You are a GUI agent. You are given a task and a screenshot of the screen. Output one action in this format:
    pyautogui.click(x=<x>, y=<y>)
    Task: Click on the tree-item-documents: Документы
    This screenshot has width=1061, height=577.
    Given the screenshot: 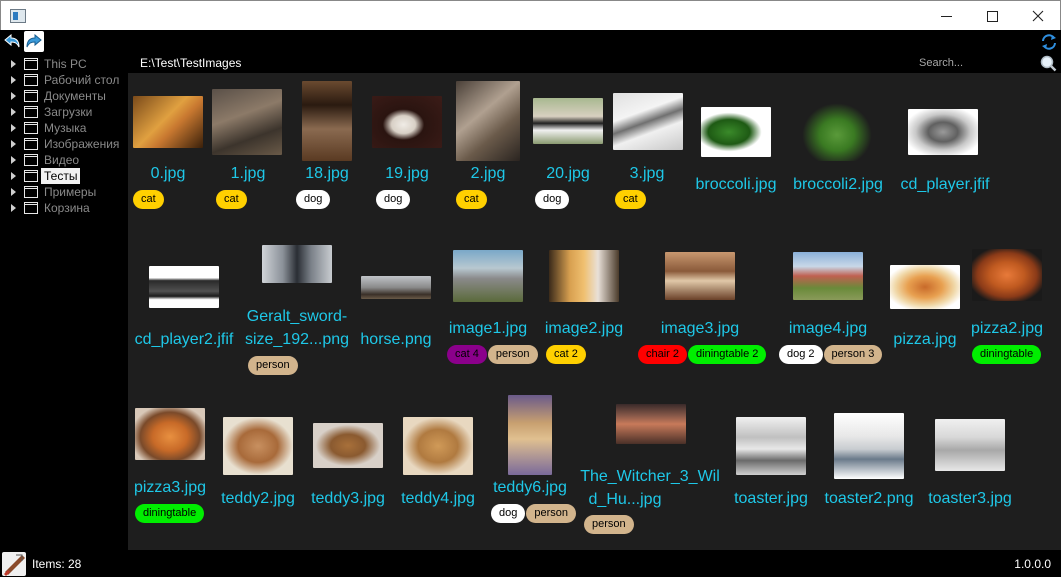 What is the action you would take?
    pyautogui.click(x=64, y=96)
    